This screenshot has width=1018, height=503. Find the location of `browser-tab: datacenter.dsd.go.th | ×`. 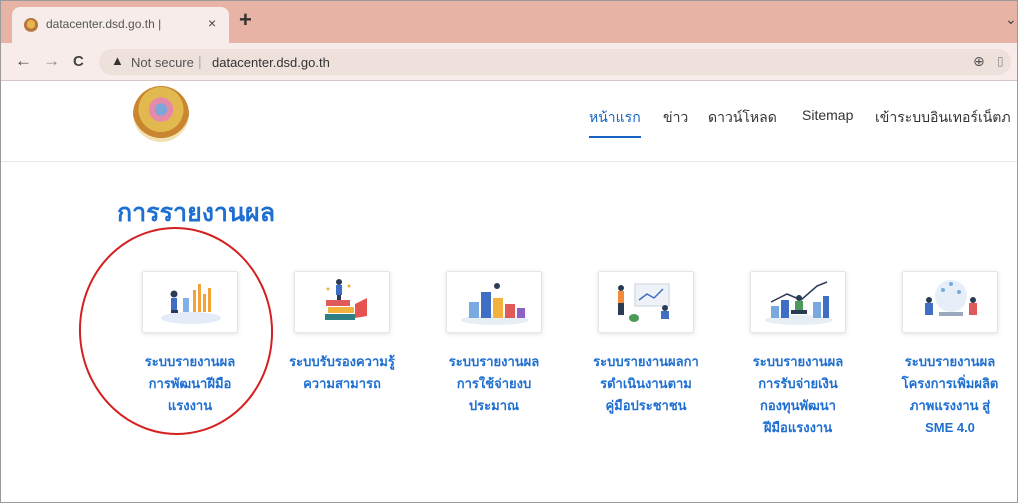

browser-tab: datacenter.dsd.go.th | × is located at coordinates (120, 25).